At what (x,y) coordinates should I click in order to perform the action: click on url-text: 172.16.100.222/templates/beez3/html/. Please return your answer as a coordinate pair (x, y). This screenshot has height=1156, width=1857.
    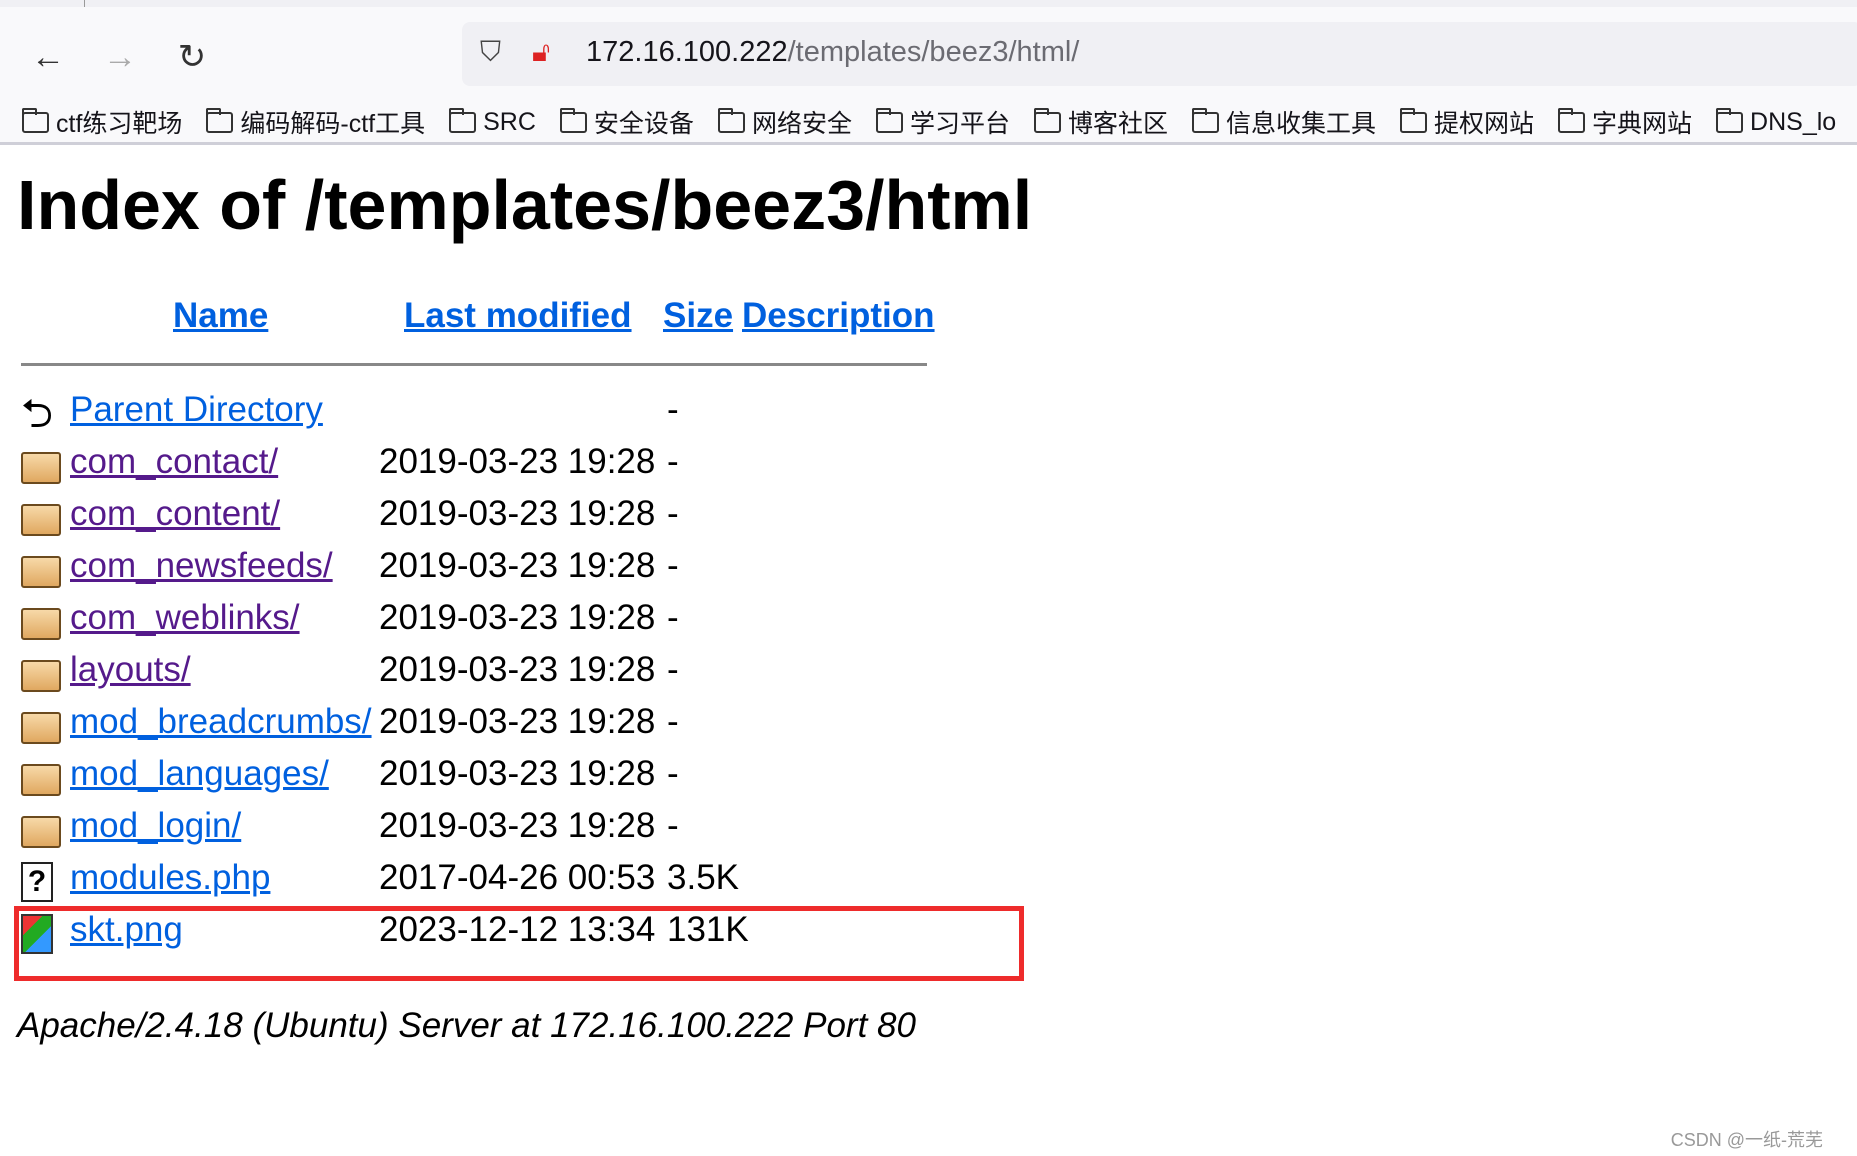
    Looking at the image, I should click on (832, 52).